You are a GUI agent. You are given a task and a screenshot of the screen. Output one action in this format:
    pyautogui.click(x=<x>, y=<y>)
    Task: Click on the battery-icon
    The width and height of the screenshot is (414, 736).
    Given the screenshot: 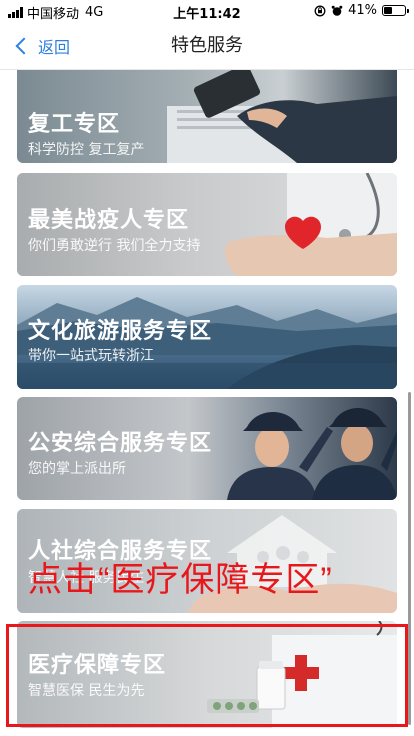 What is the action you would take?
    pyautogui.click(x=395, y=10)
    